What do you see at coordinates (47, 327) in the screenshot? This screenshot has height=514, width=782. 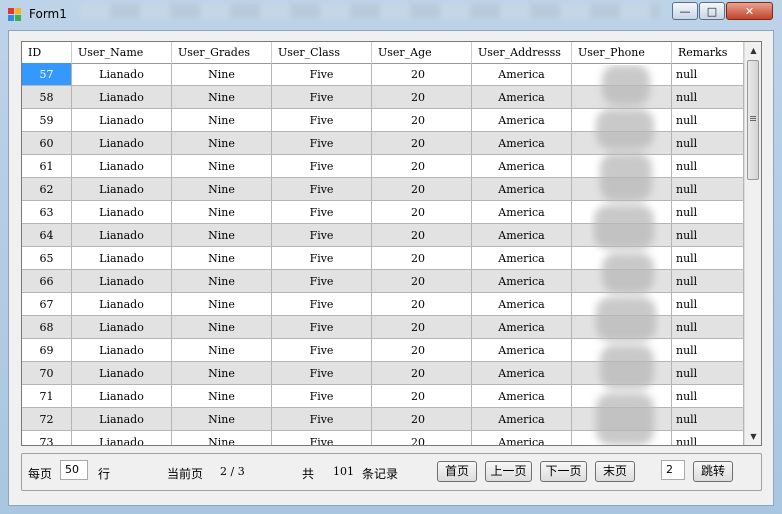 I see `table-cell: 68` at bounding box center [47, 327].